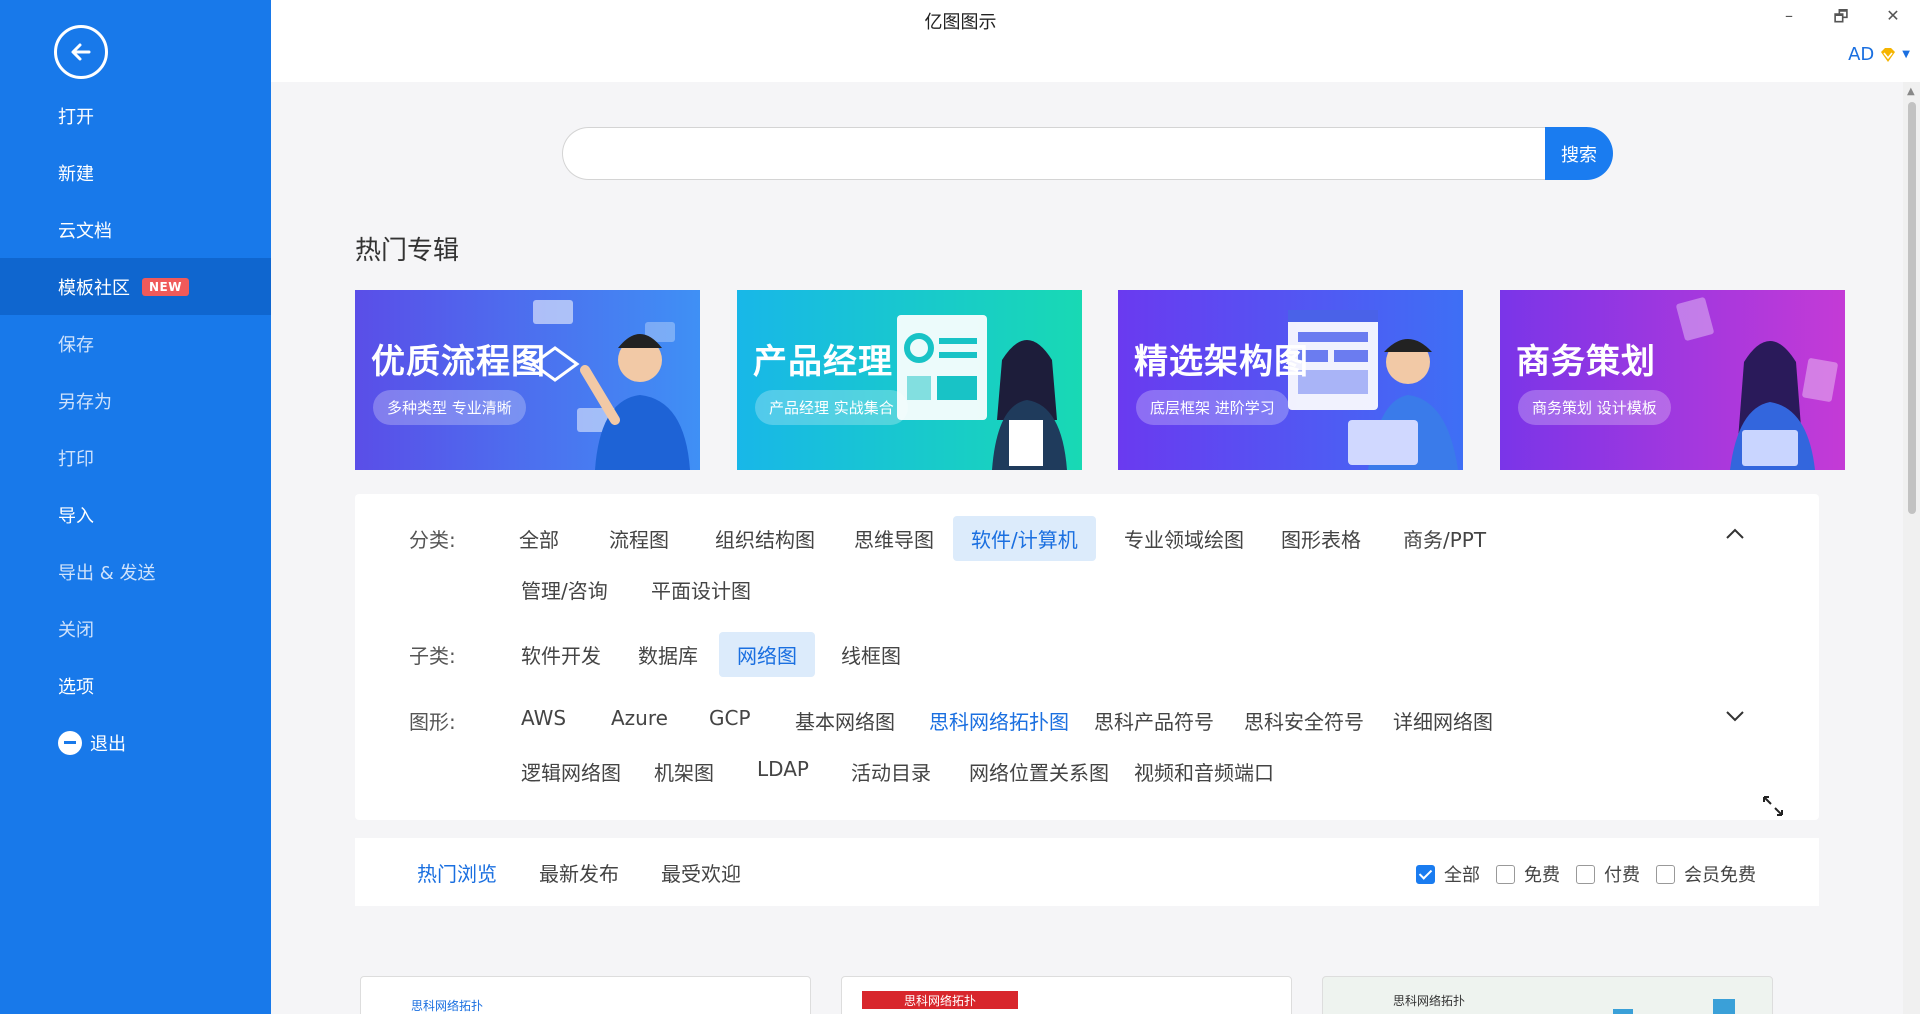 The width and height of the screenshot is (1920, 1014). Describe the element at coordinates (564, 589) in the screenshot. I see `category-management-consulting: 管理/咨询` at that location.